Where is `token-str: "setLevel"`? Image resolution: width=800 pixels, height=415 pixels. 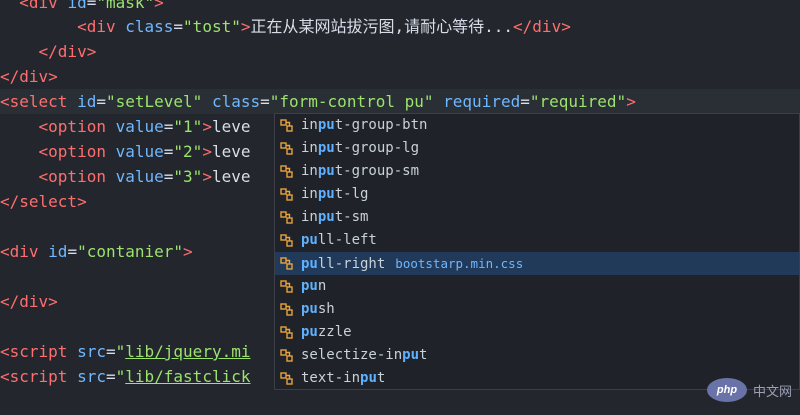
token-str: "setLevel" is located at coordinates (154, 101).